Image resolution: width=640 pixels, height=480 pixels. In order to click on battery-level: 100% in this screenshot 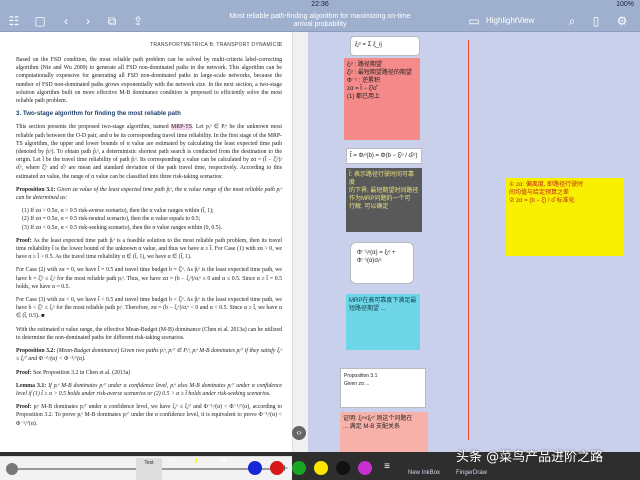, I will do `click(625, 4)`.